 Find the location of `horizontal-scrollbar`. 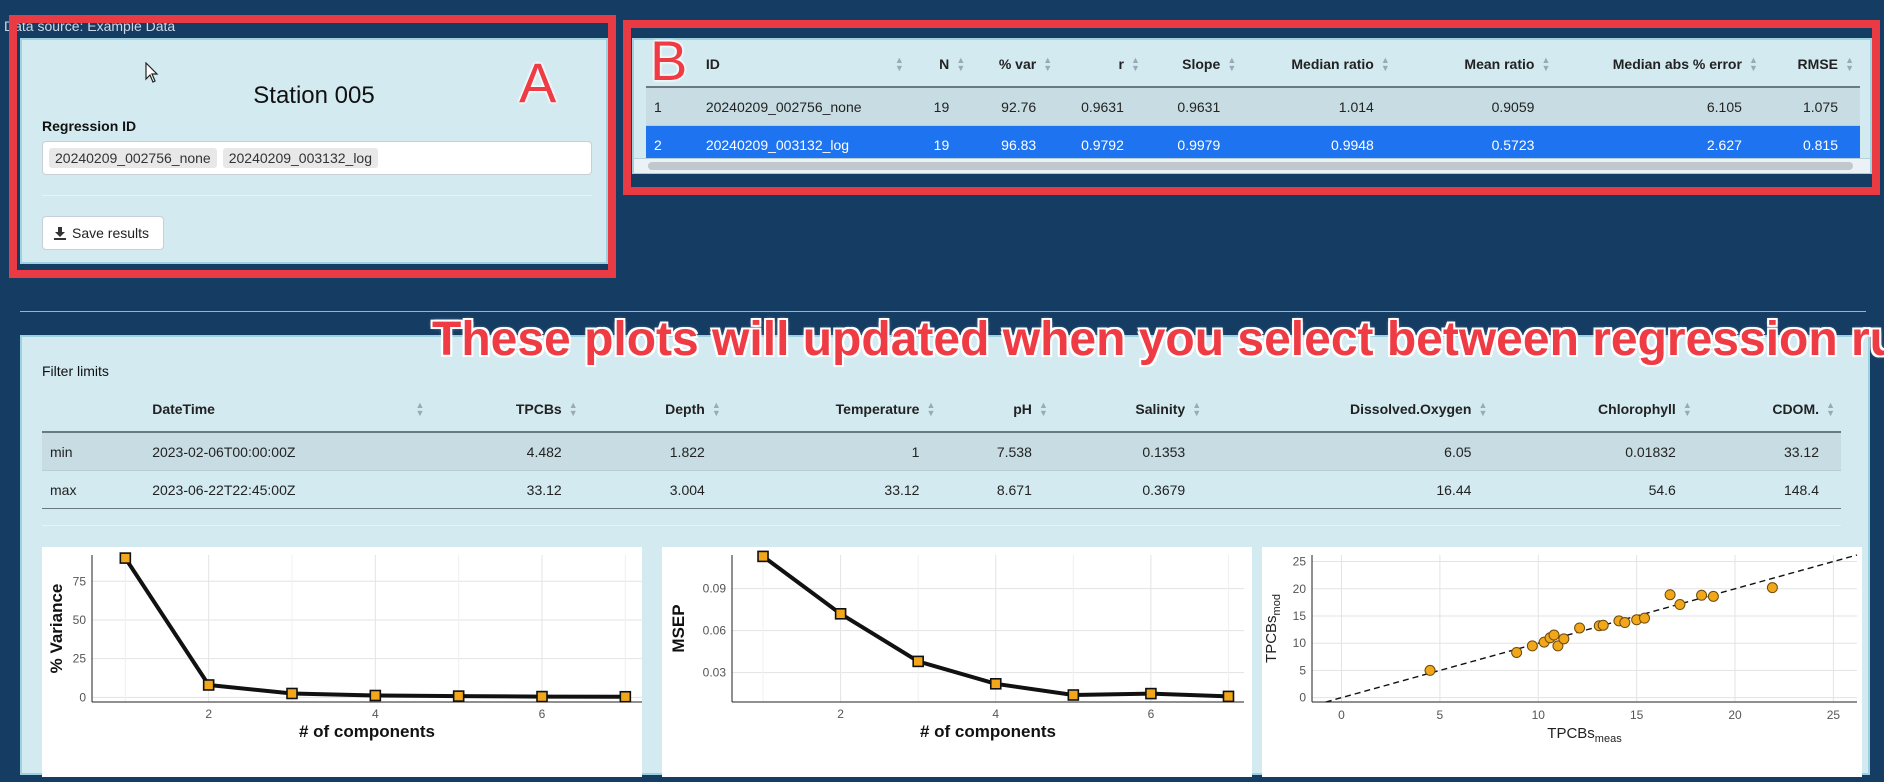

horizontal-scrollbar is located at coordinates (1252, 165).